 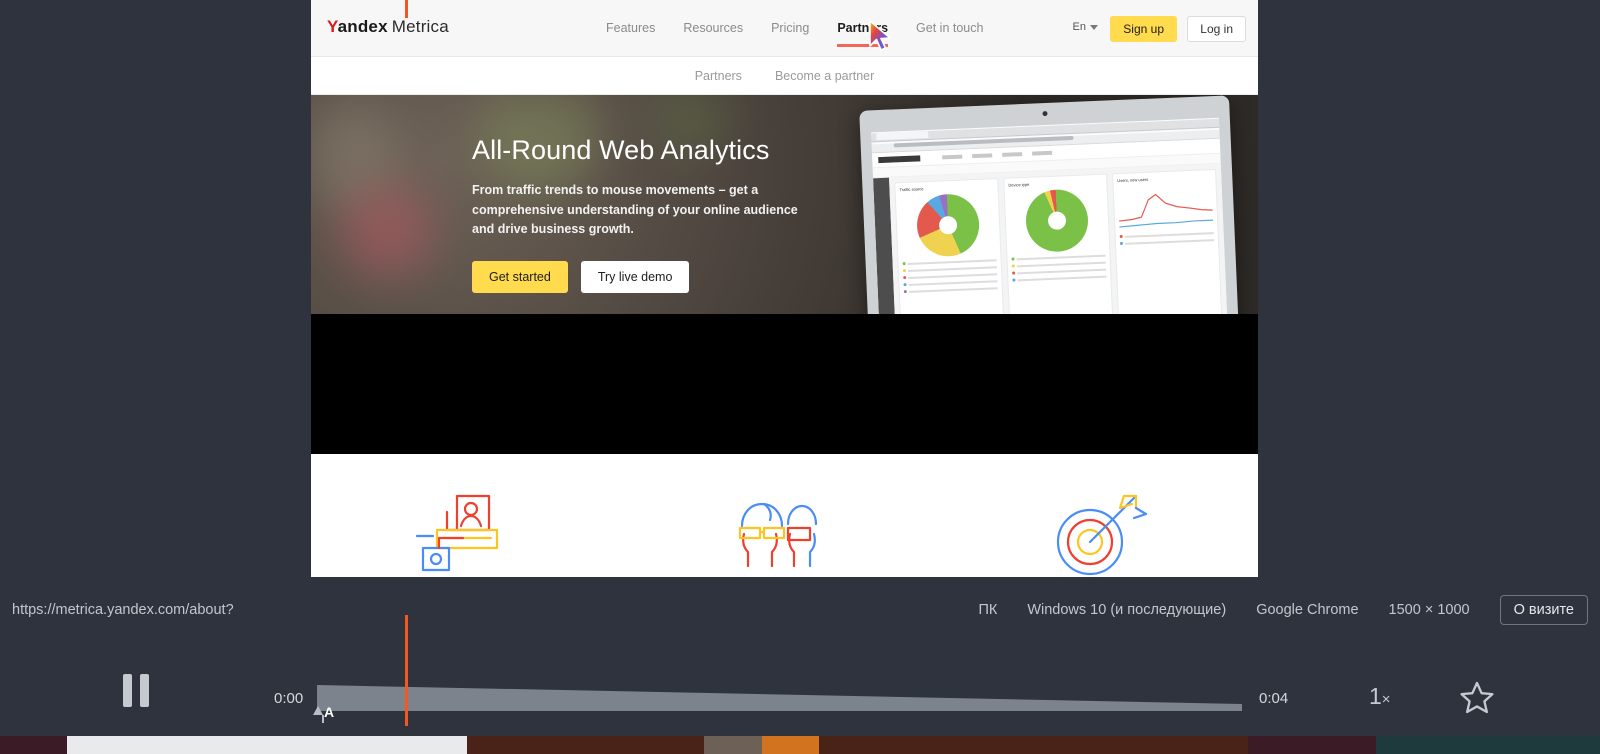 What do you see at coordinates (318, 714) in the screenshot?
I see `marker-arrow-icon` at bounding box center [318, 714].